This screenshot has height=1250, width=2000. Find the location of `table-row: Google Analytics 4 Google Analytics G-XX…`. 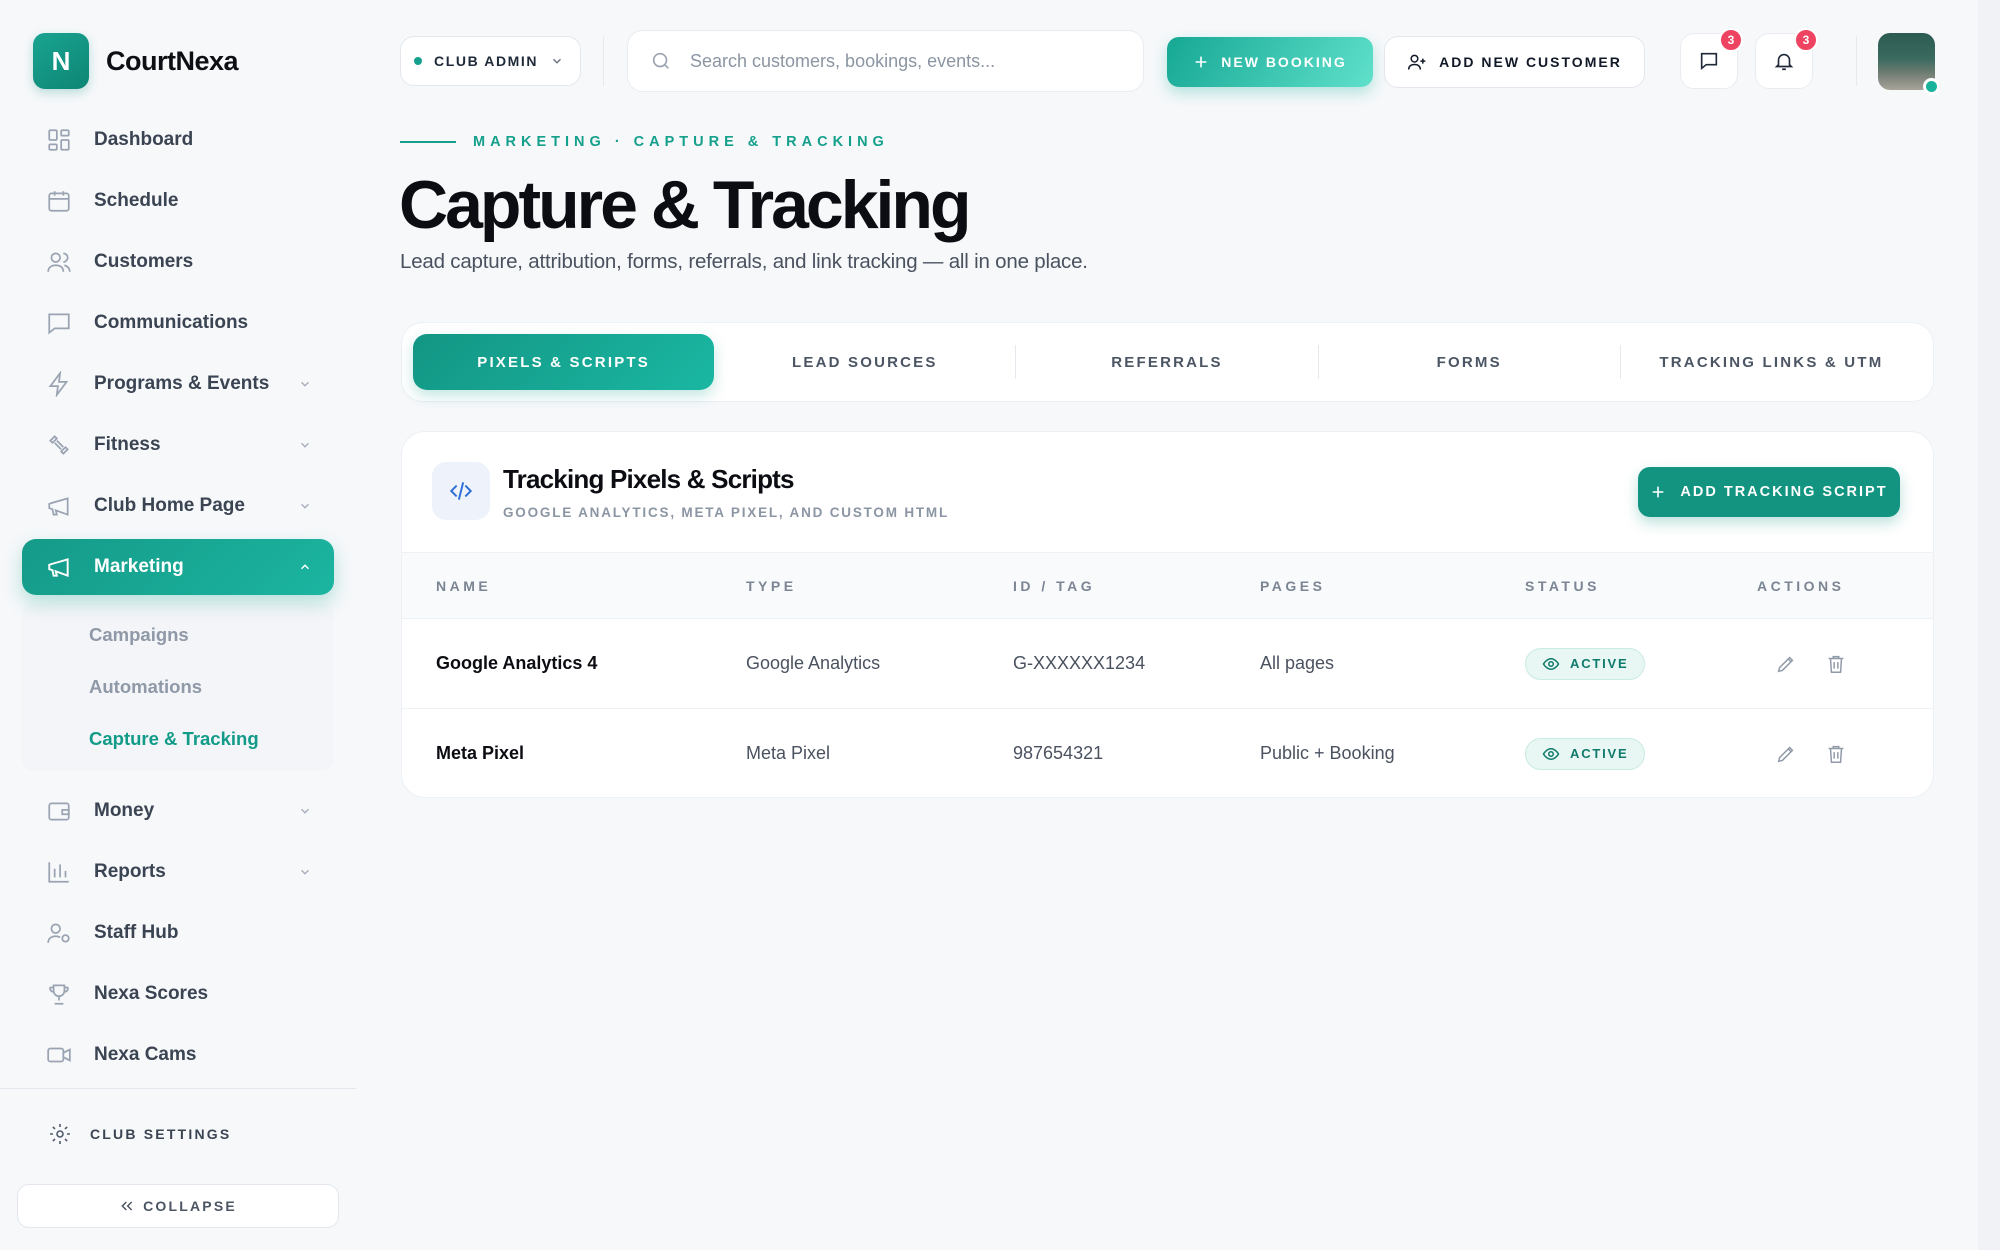

table-row: Google Analytics 4 Google Analytics G-XX… is located at coordinates (1167, 664).